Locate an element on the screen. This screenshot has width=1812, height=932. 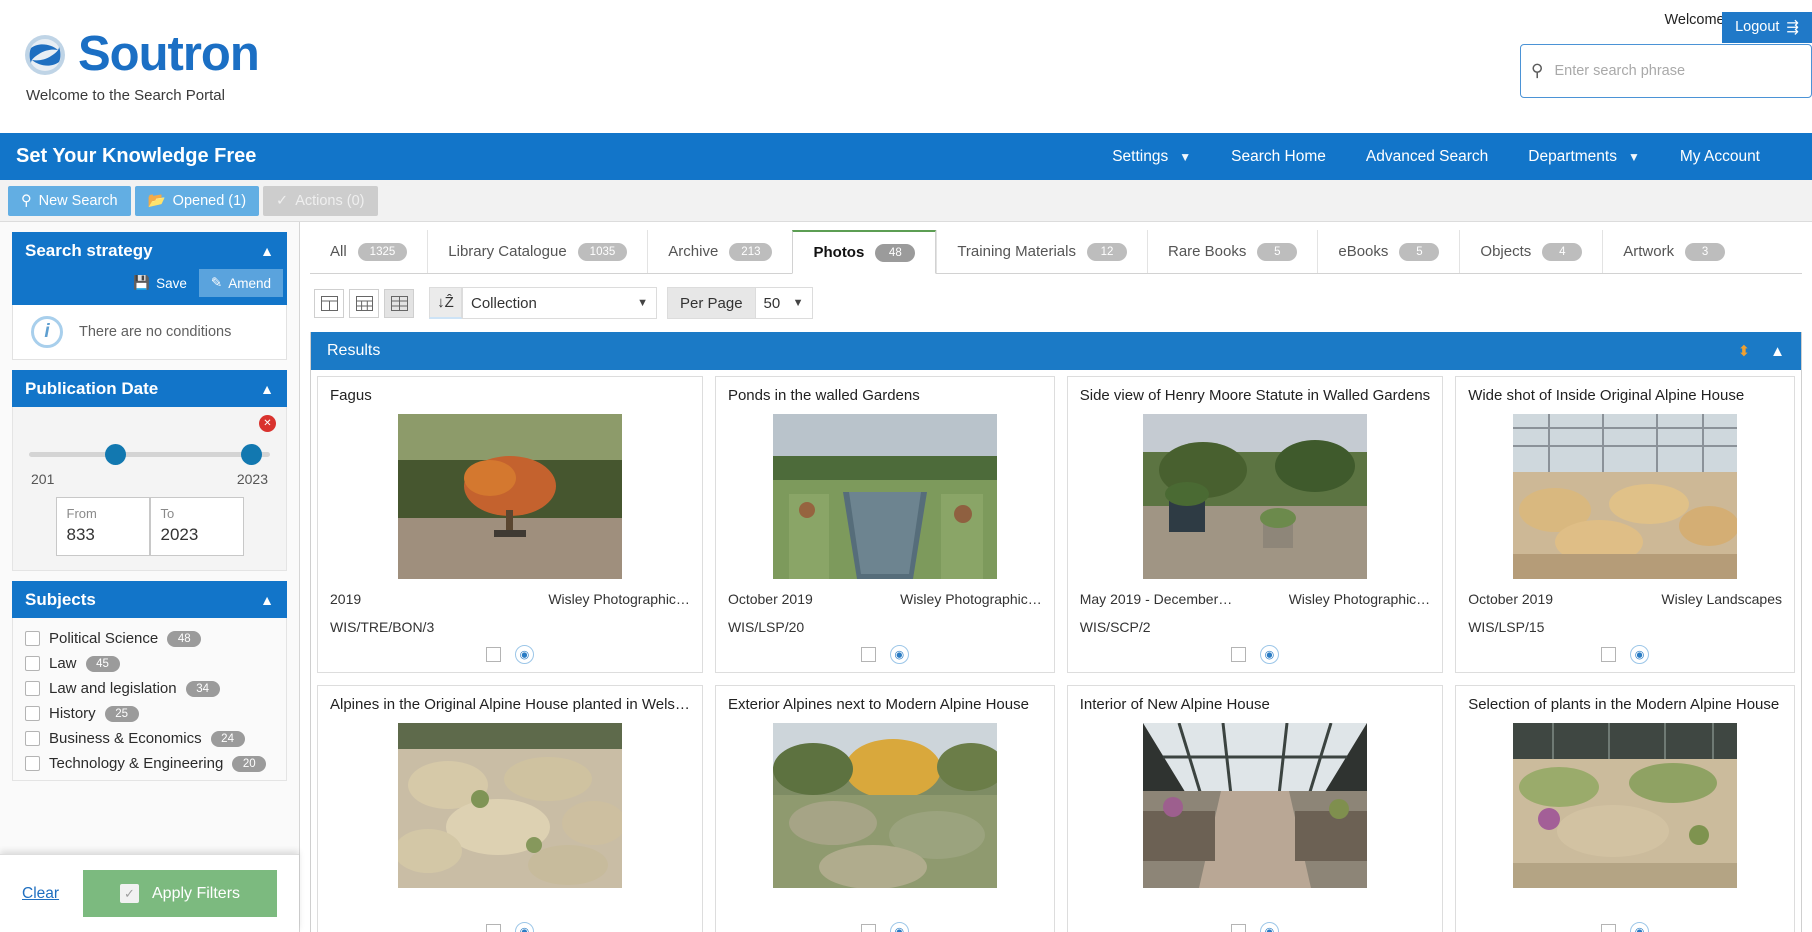
search-box: ⚲ is located at coordinates (1666, 71).